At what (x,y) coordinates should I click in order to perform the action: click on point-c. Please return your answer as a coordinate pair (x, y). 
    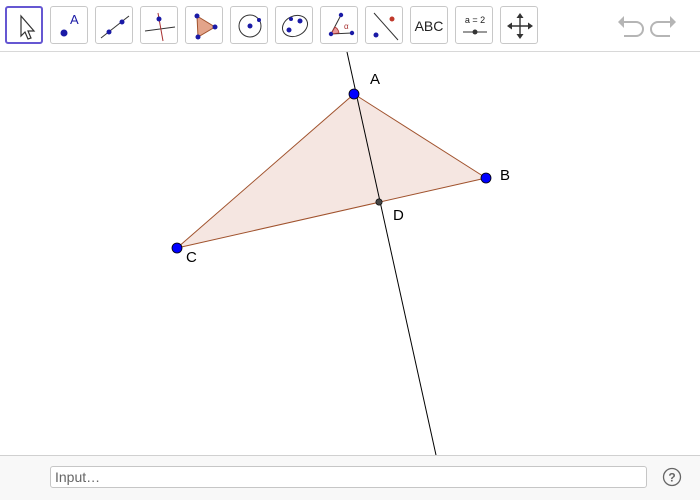
    Looking at the image, I should click on (177, 248).